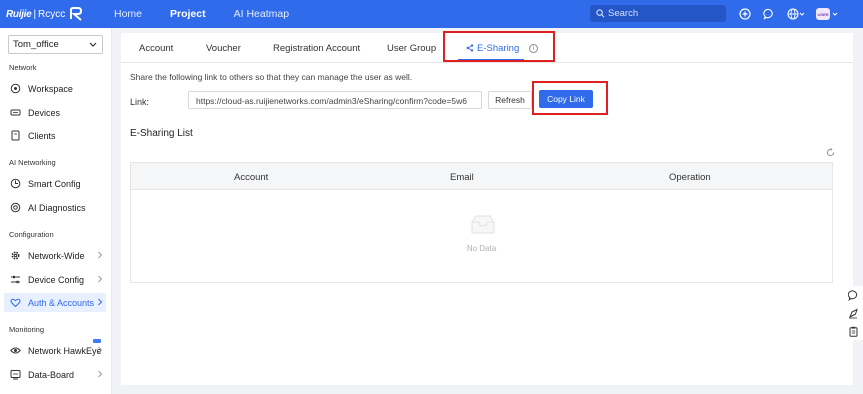 The width and height of the screenshot is (863, 394). I want to click on column-account: Account, so click(251, 177).